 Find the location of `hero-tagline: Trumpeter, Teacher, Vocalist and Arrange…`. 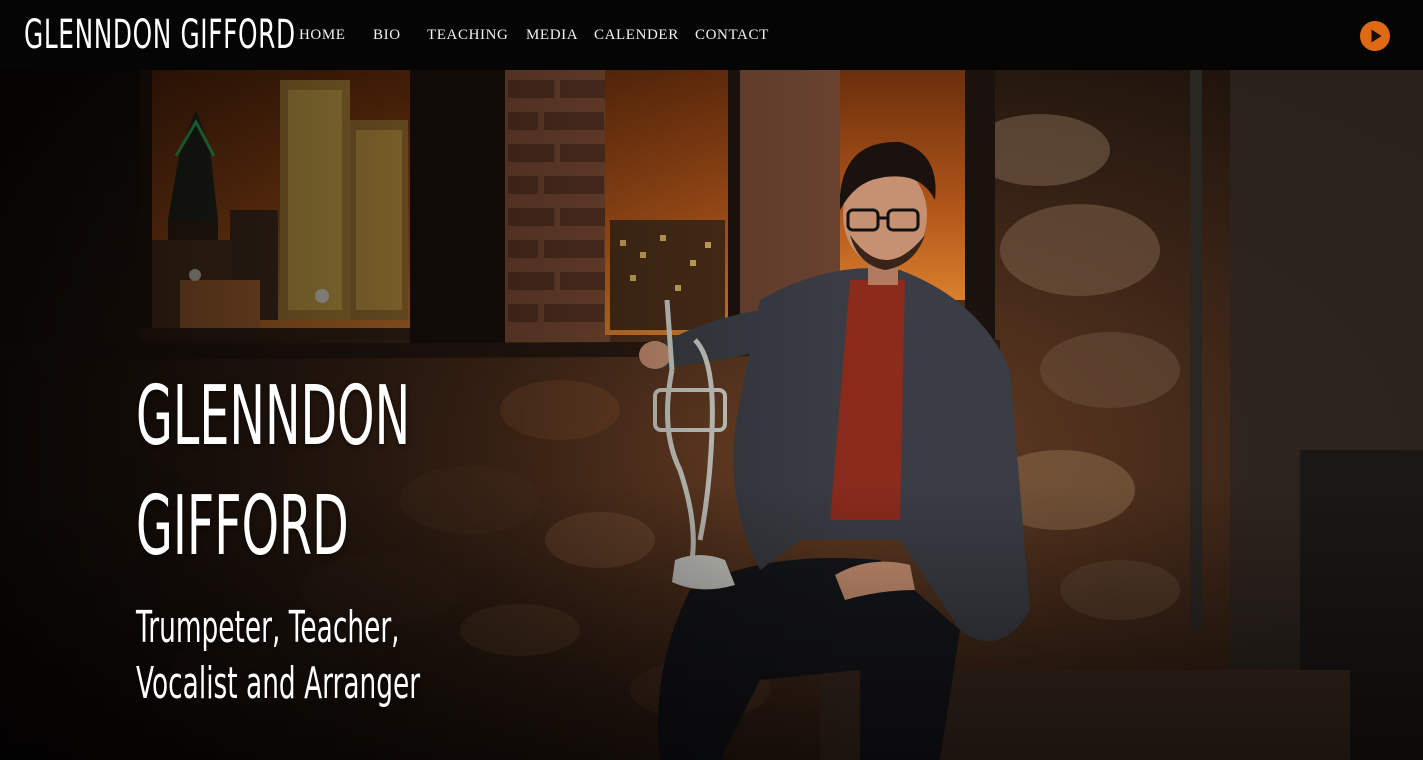

hero-tagline: Trumpeter, Teacher, Vocalist and Arrange… is located at coordinates (278, 656).